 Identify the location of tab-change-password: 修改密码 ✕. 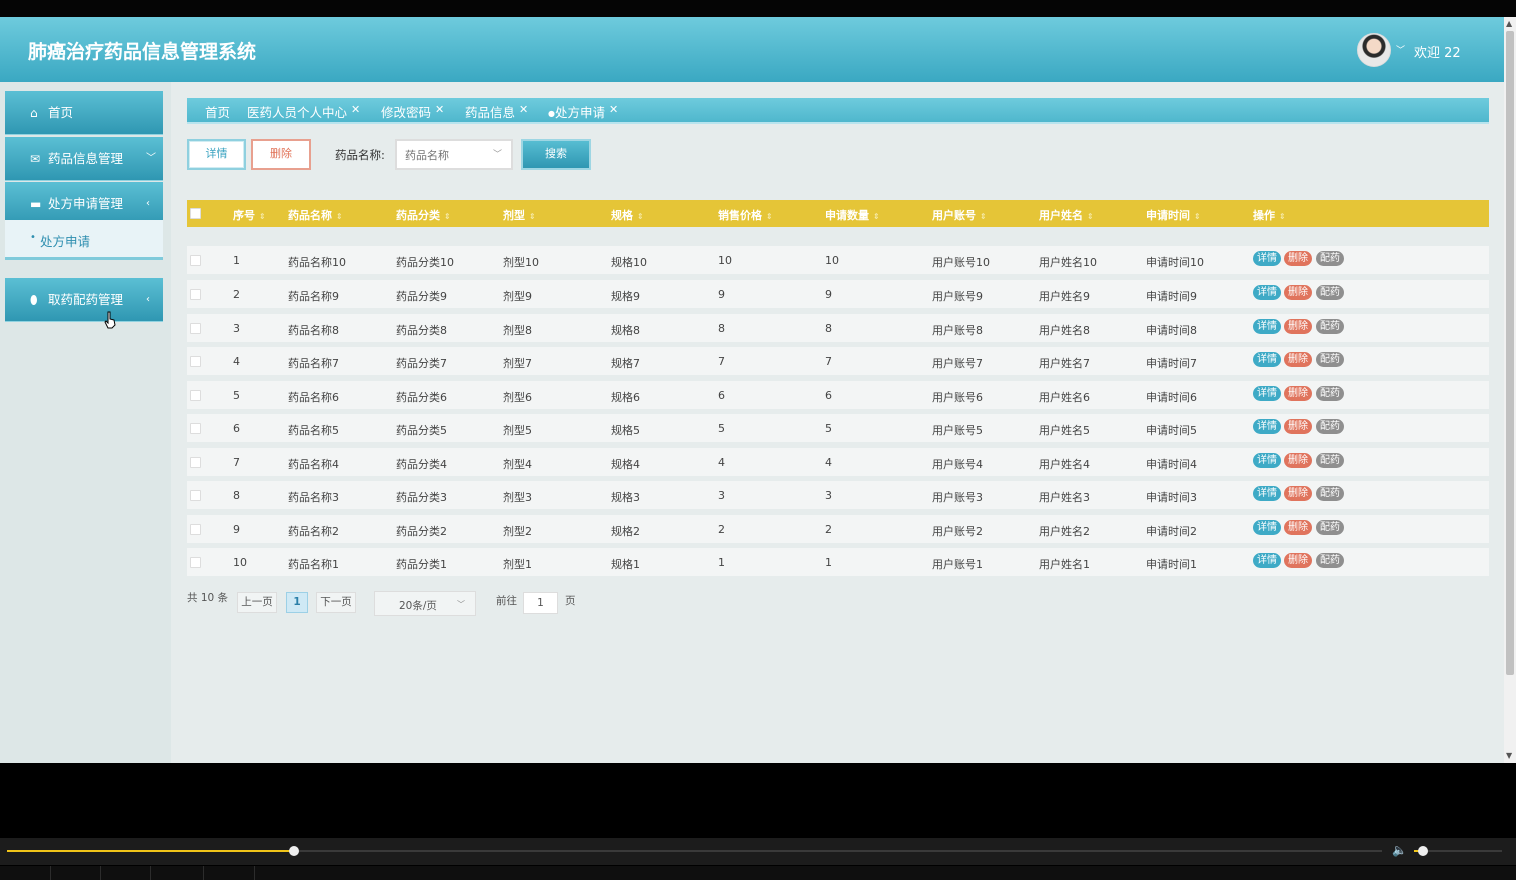
(412, 111).